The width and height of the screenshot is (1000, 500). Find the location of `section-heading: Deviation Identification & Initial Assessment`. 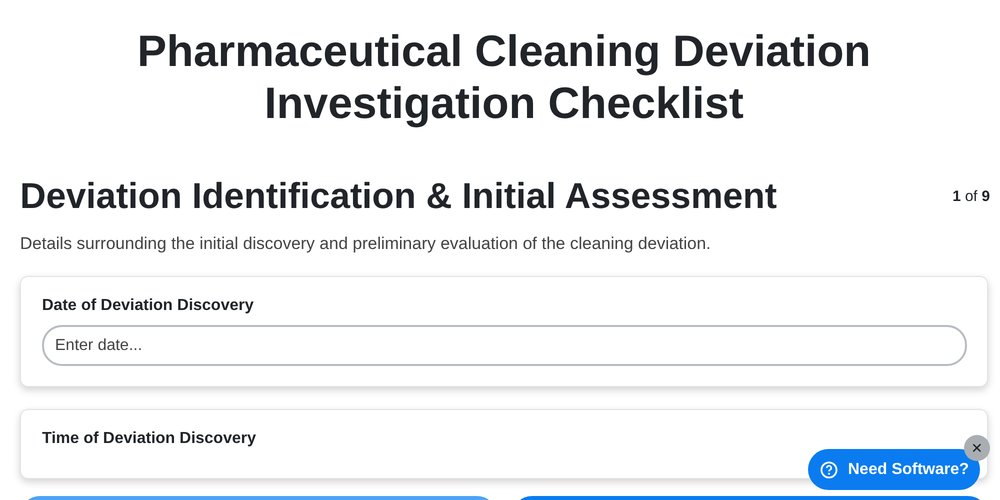

section-heading: Deviation Identification & Initial Assessment is located at coordinates (398, 196).